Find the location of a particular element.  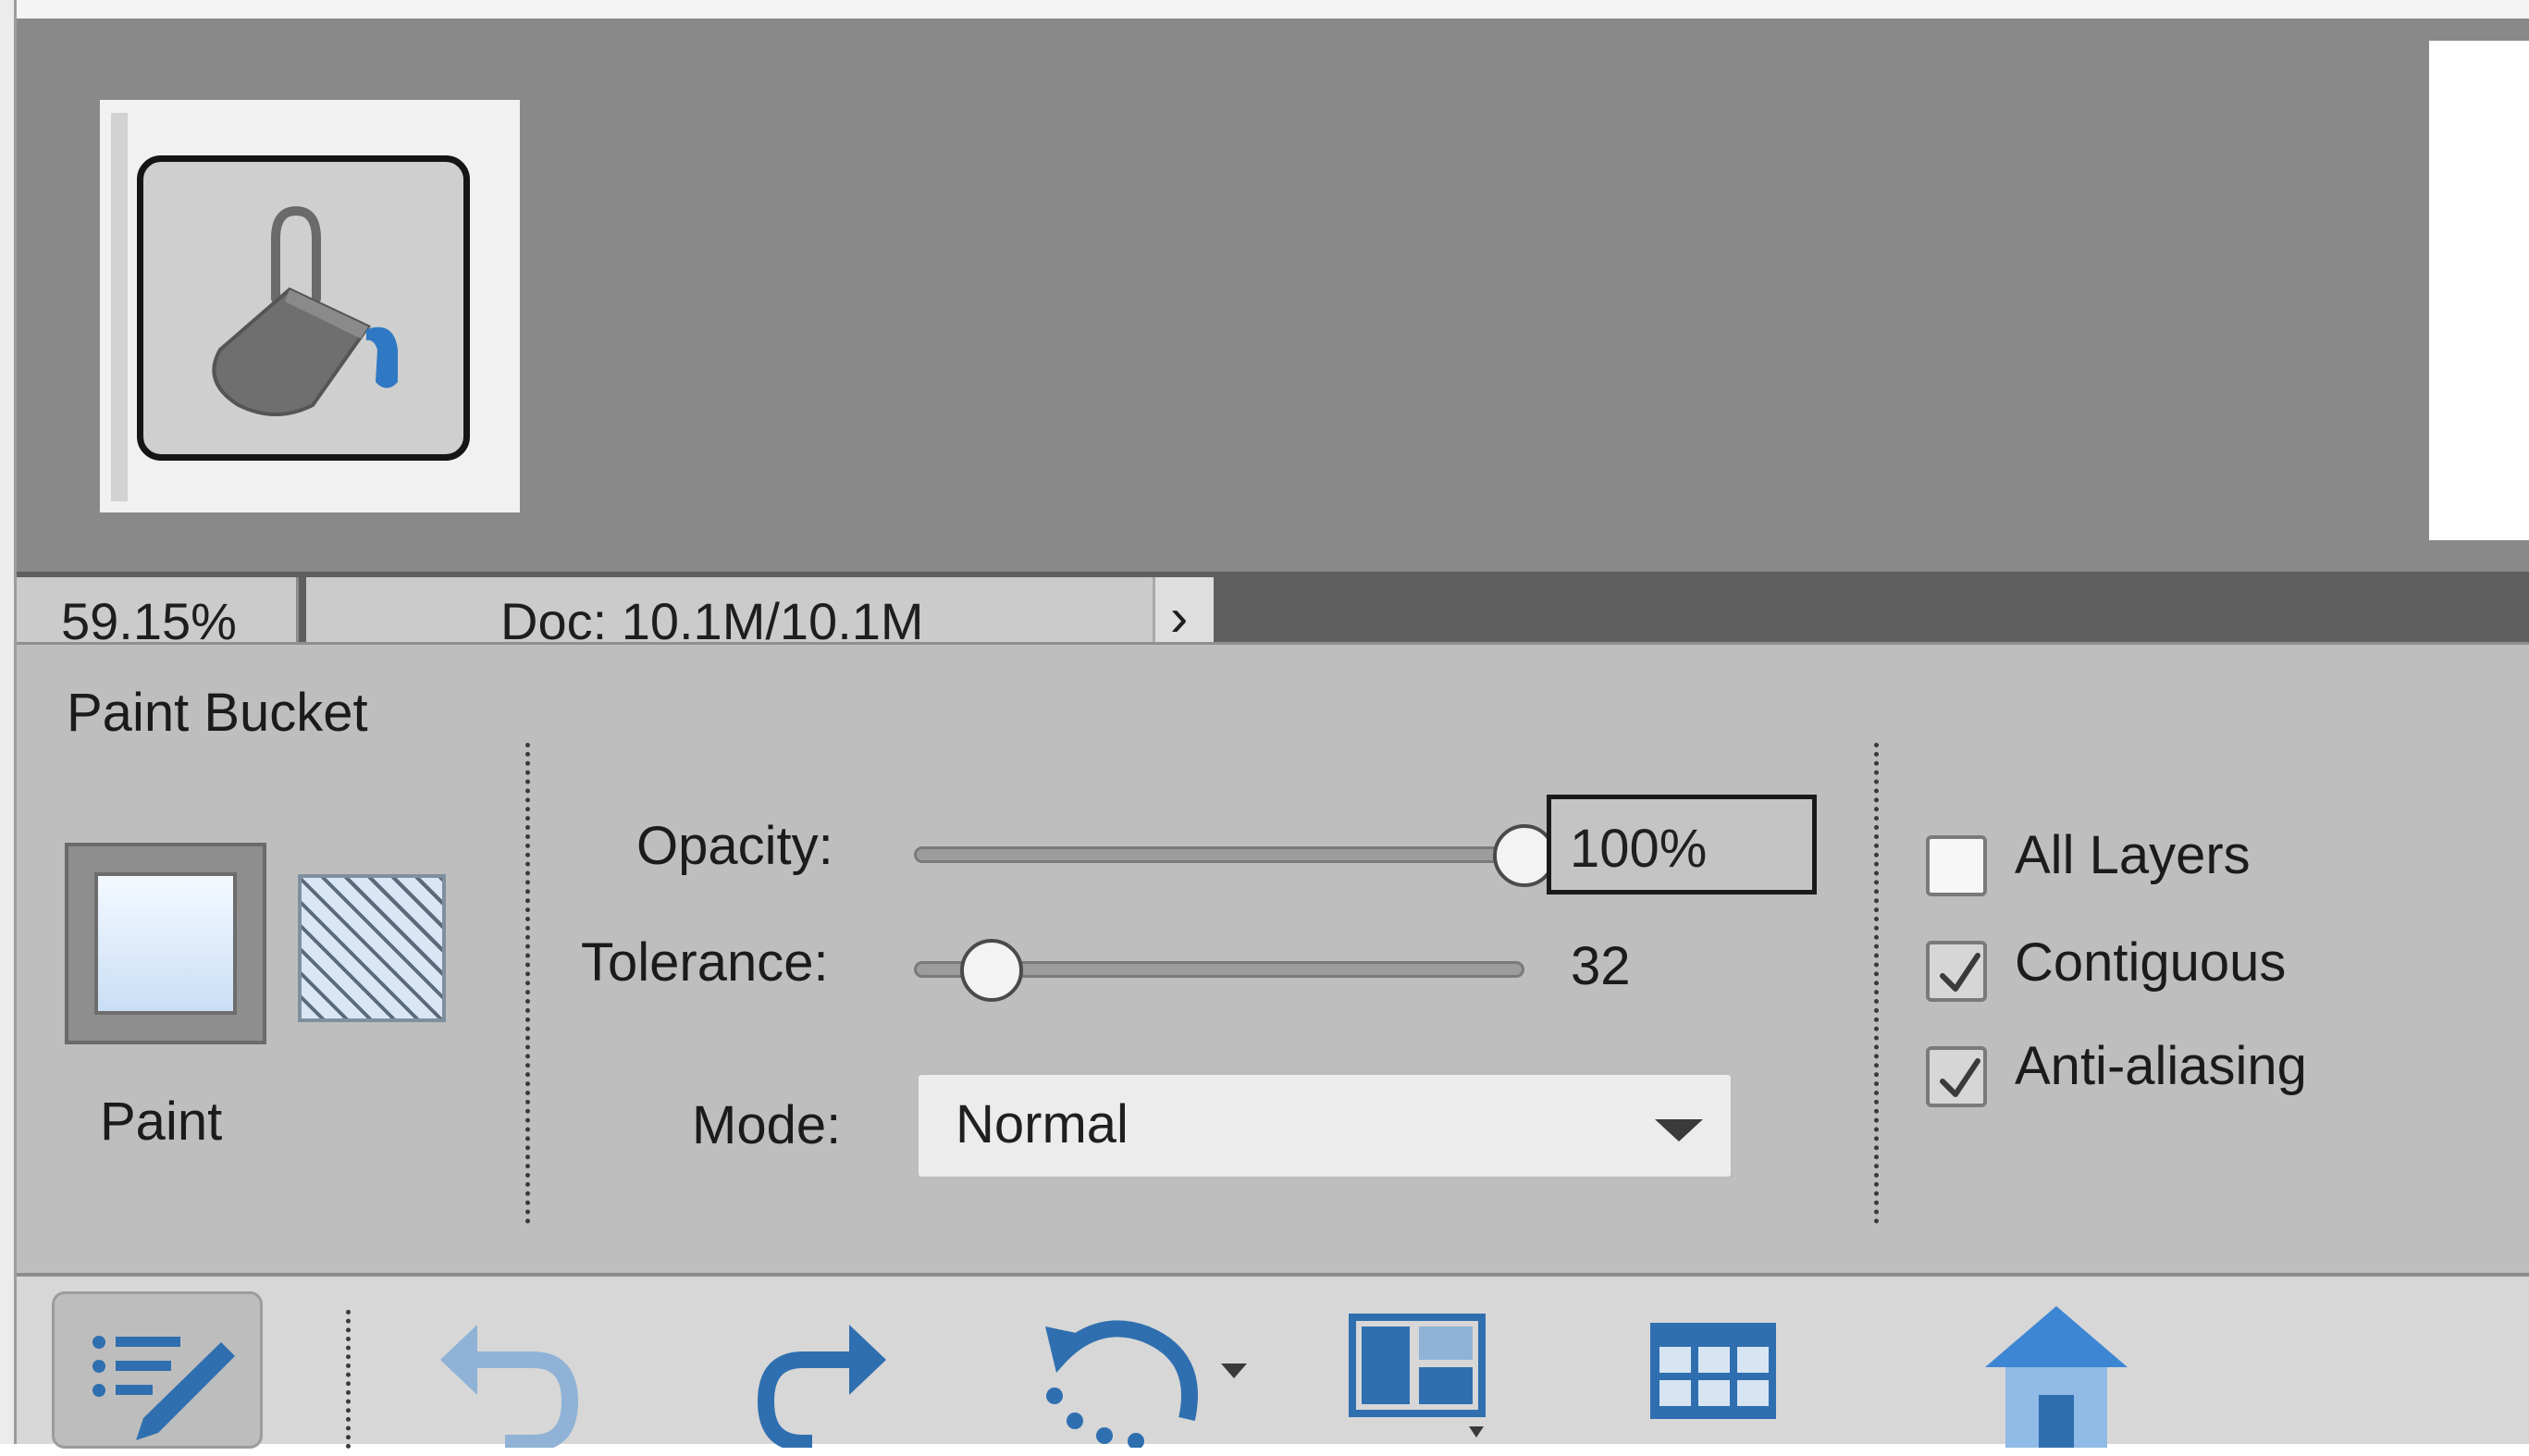

taskbar-divider is located at coordinates (348, 1379).